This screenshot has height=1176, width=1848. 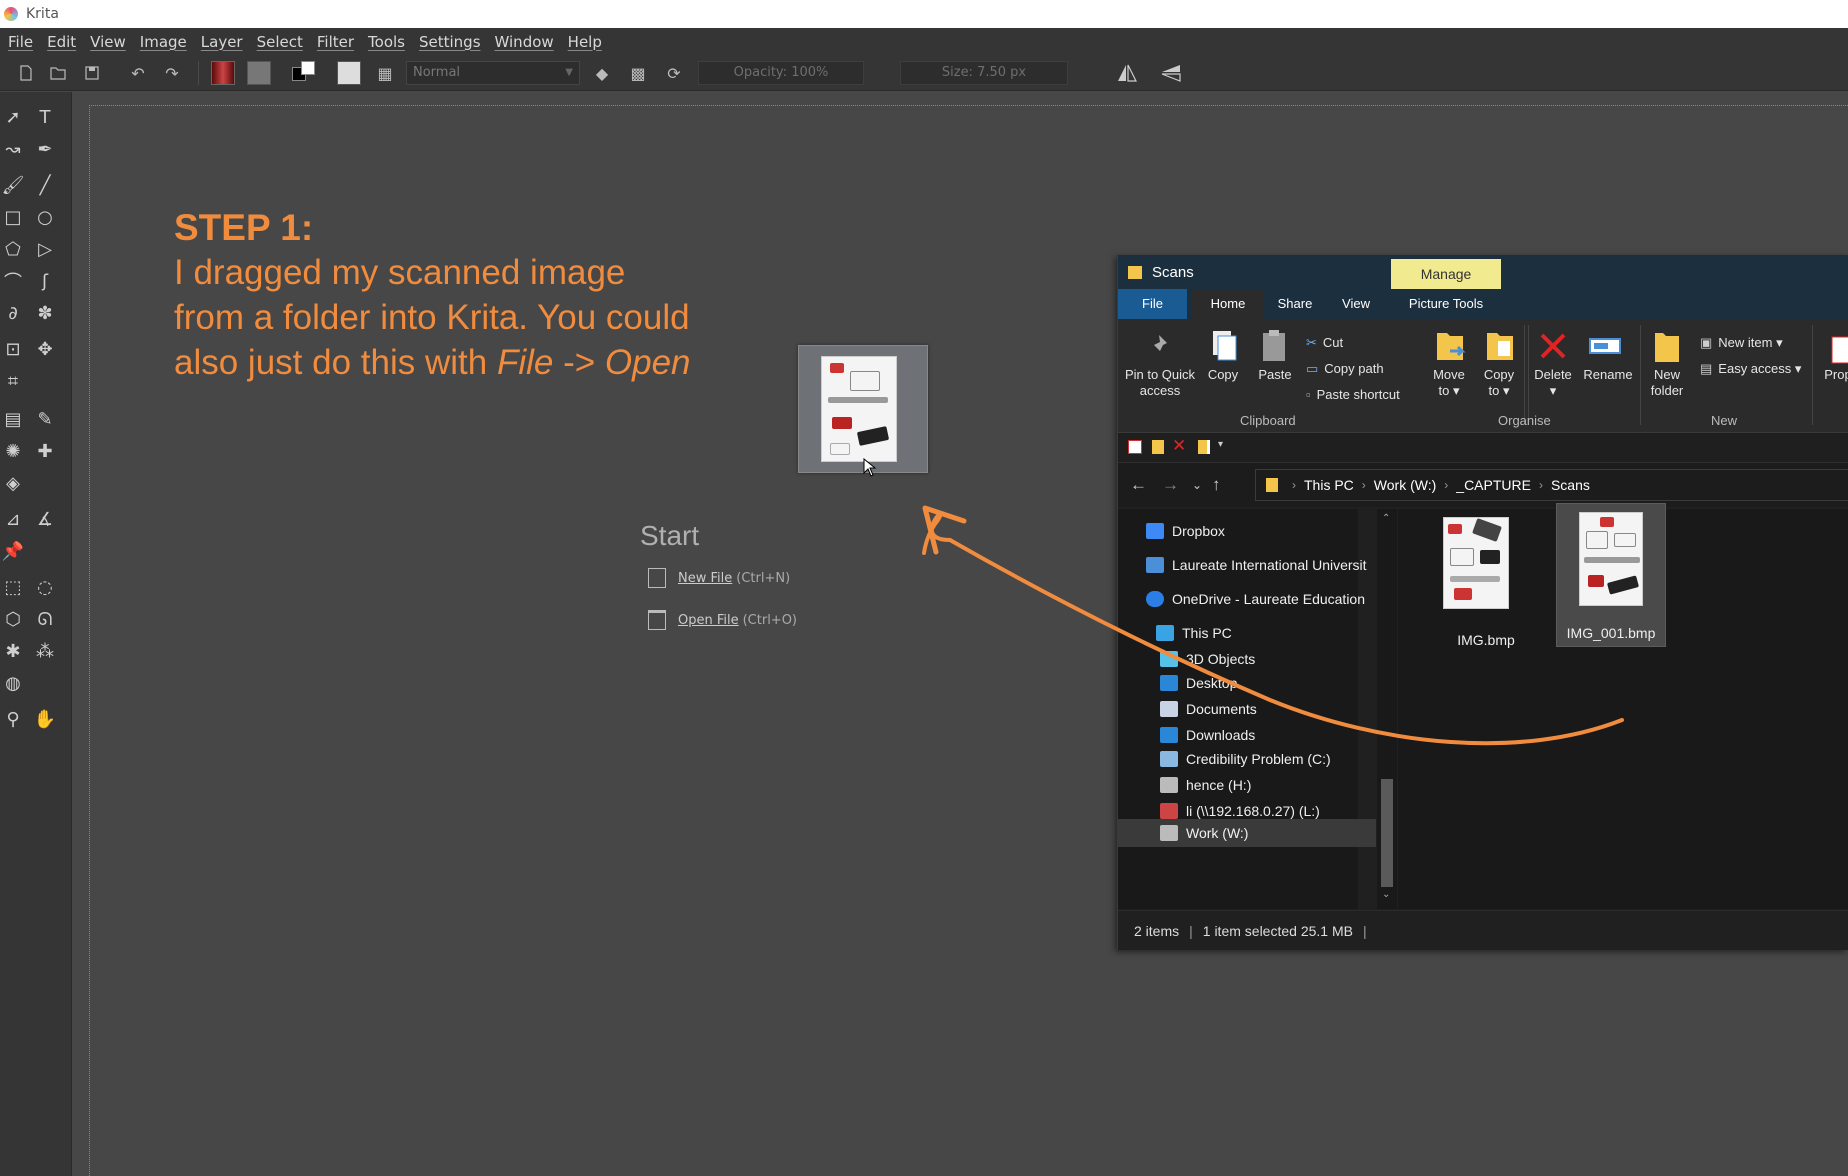 I want to click on size-slider: Size: 7.50 px, so click(x=984, y=73).